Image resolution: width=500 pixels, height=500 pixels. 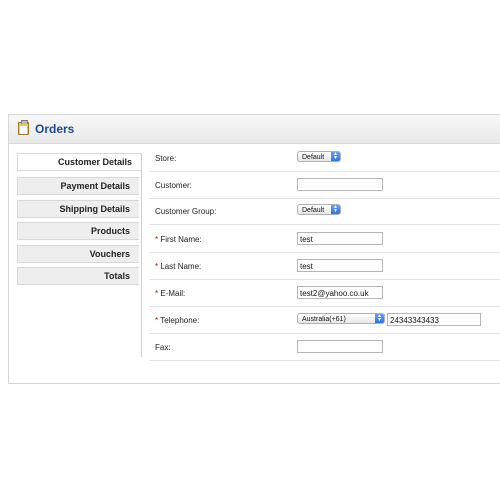 I want to click on tab-shipping-details: Shipping Details, so click(x=78, y=209).